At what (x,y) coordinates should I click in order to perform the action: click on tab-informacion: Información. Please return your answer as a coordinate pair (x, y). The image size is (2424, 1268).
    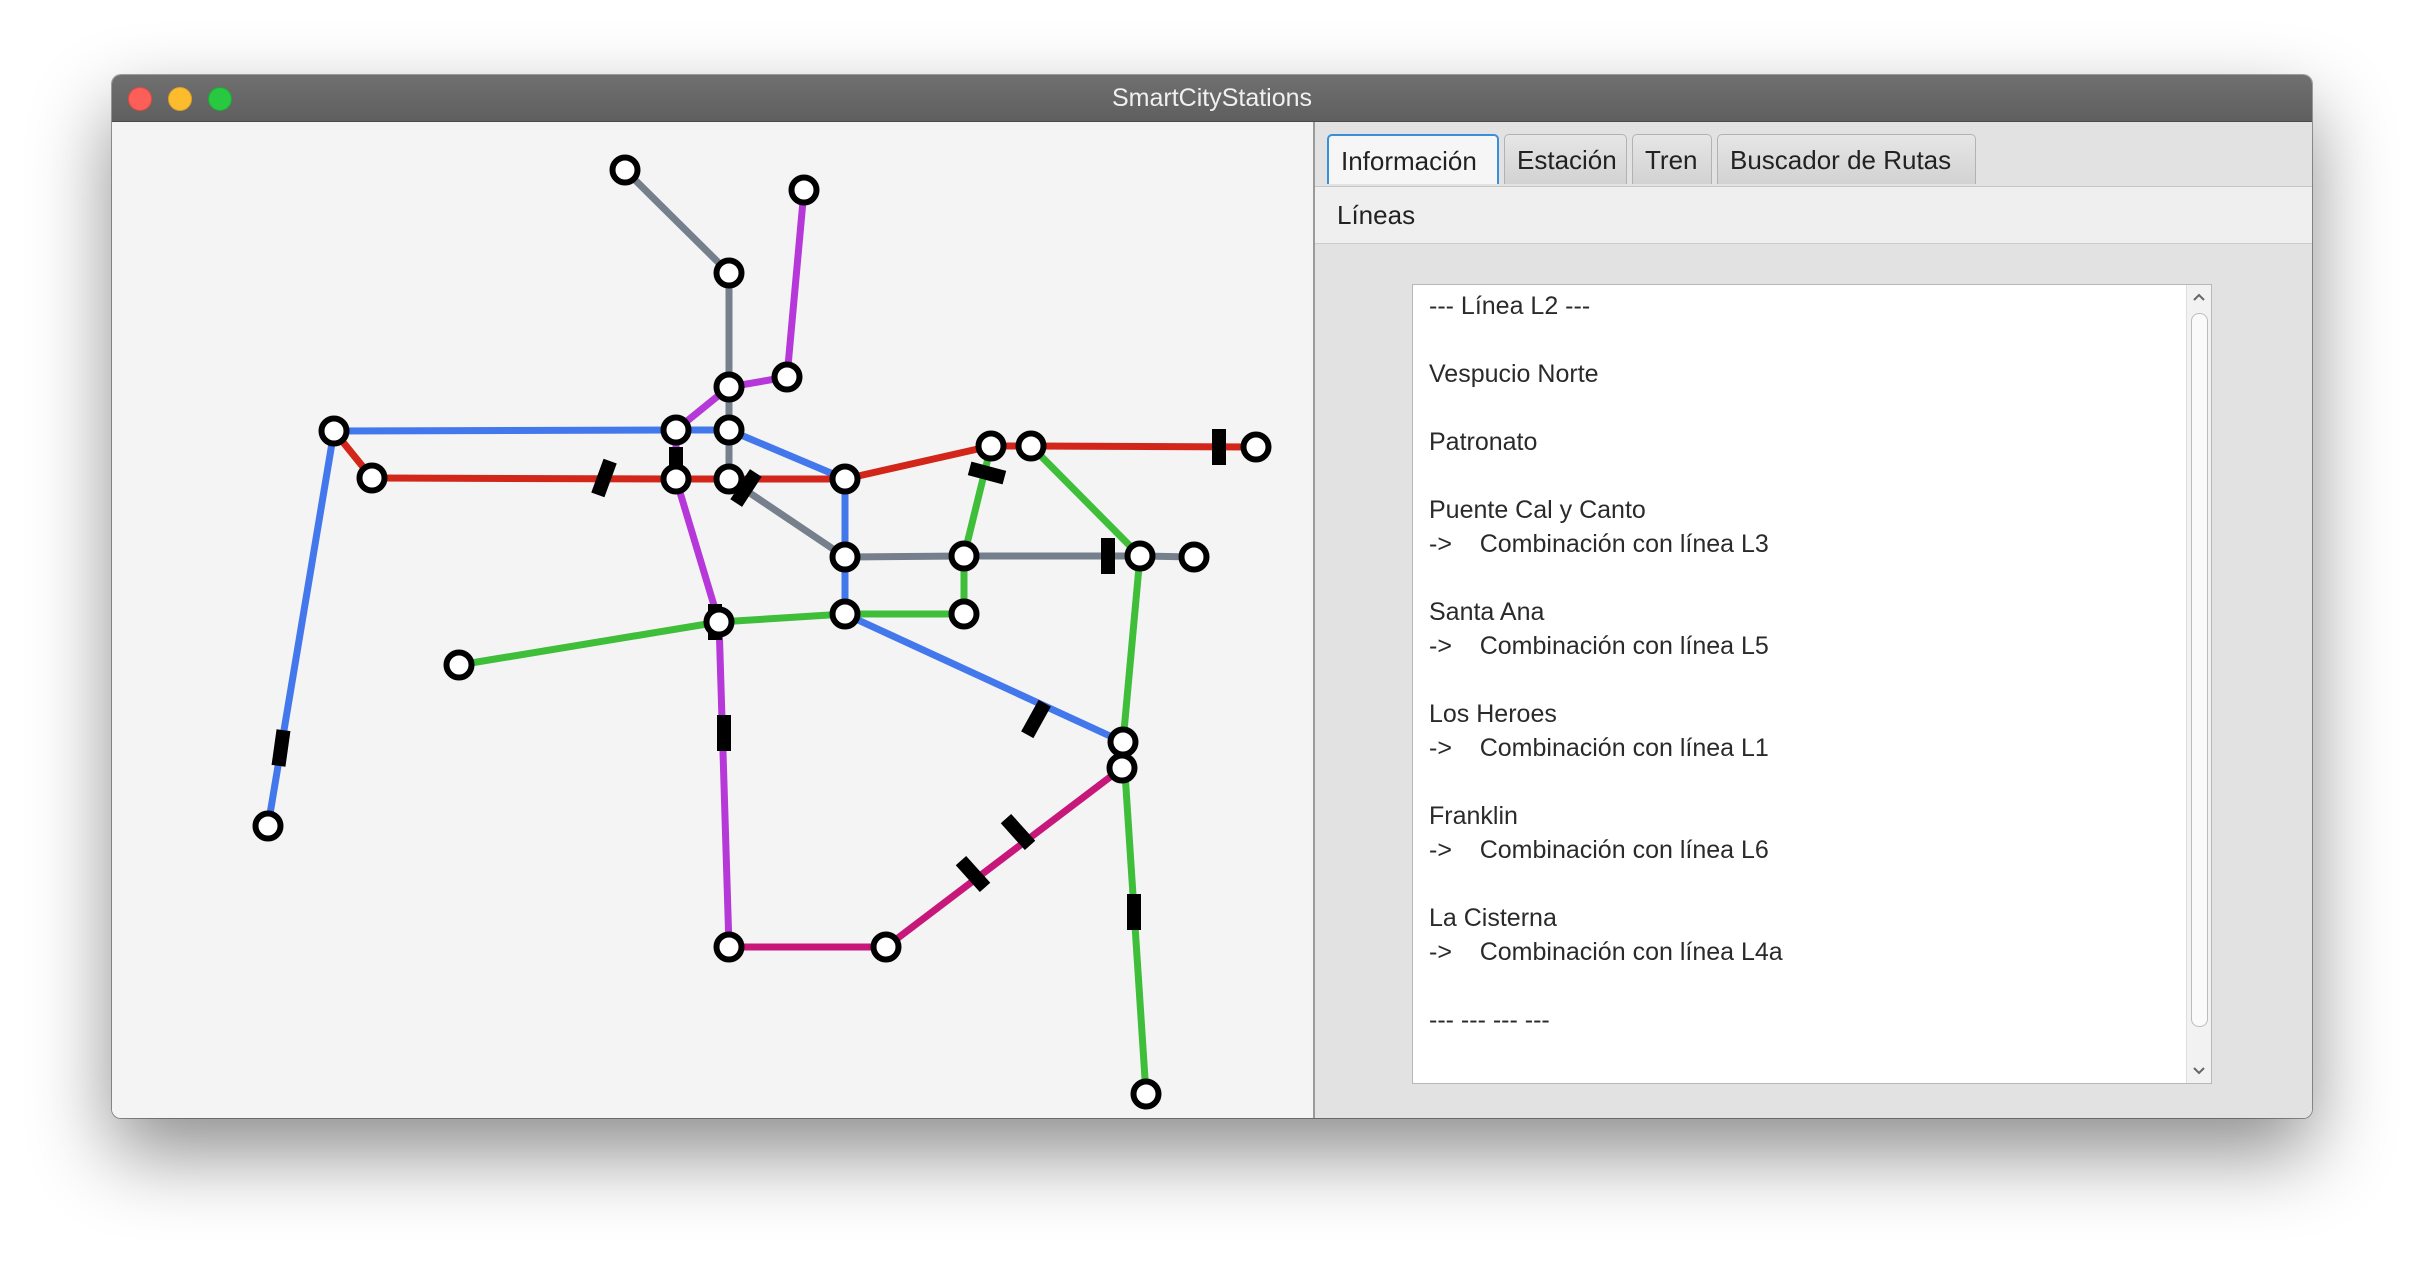
    Looking at the image, I should click on (1413, 159).